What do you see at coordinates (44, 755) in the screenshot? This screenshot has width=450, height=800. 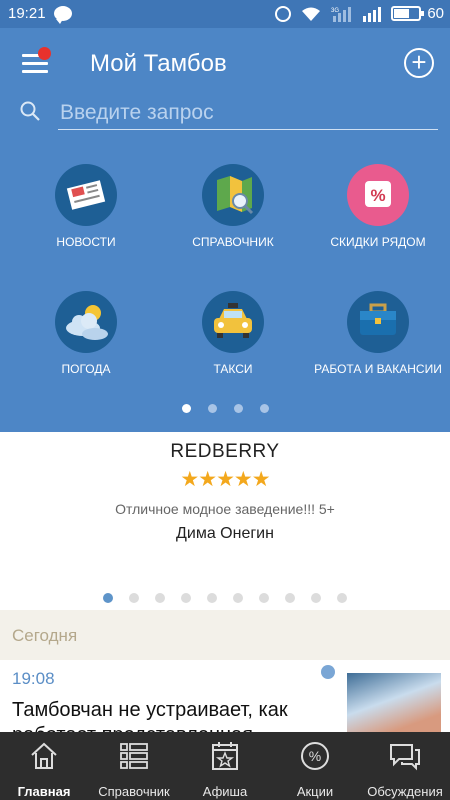 I see `home-icon` at bounding box center [44, 755].